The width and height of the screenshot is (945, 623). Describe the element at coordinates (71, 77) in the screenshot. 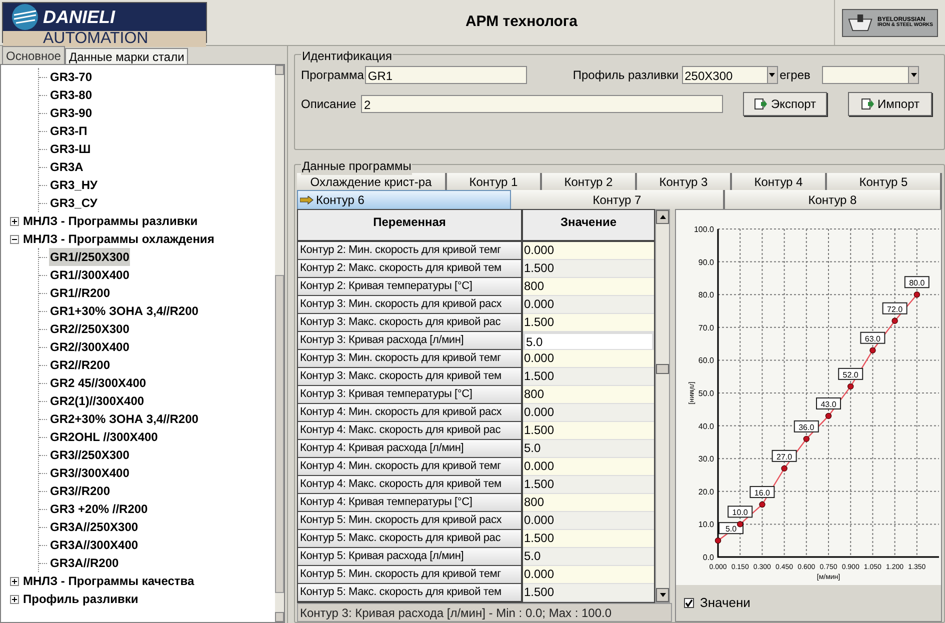

I see `tree-item: GR3-70` at that location.